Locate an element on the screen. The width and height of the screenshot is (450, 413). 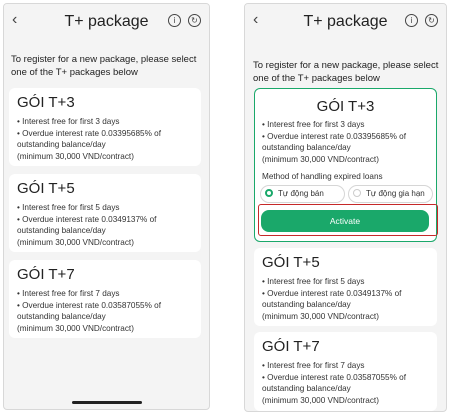
highlight-box is located at coordinates (348, 220).